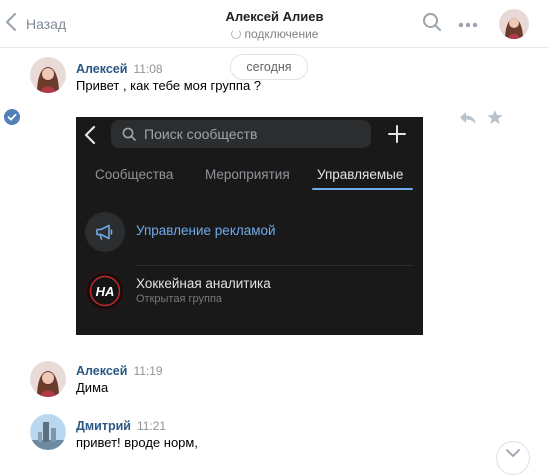  Describe the element at coordinates (235, 34) in the screenshot. I see `loading-spinner-icon` at that location.